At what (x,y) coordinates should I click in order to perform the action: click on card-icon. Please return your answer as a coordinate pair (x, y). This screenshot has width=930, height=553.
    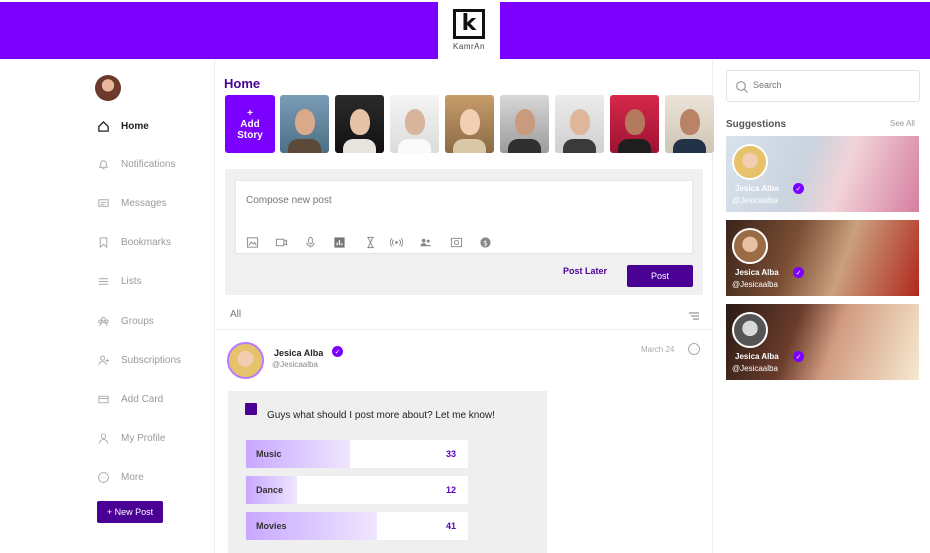
    Looking at the image, I should click on (103, 399).